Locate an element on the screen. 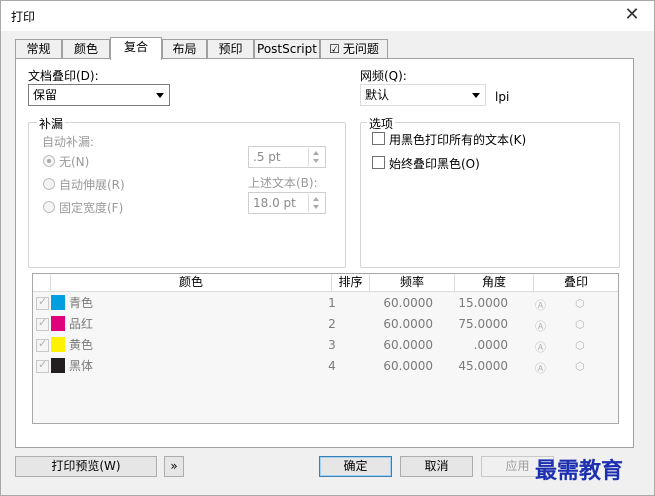 The image size is (655, 496). header-order: 排序 is located at coordinates (351, 283).